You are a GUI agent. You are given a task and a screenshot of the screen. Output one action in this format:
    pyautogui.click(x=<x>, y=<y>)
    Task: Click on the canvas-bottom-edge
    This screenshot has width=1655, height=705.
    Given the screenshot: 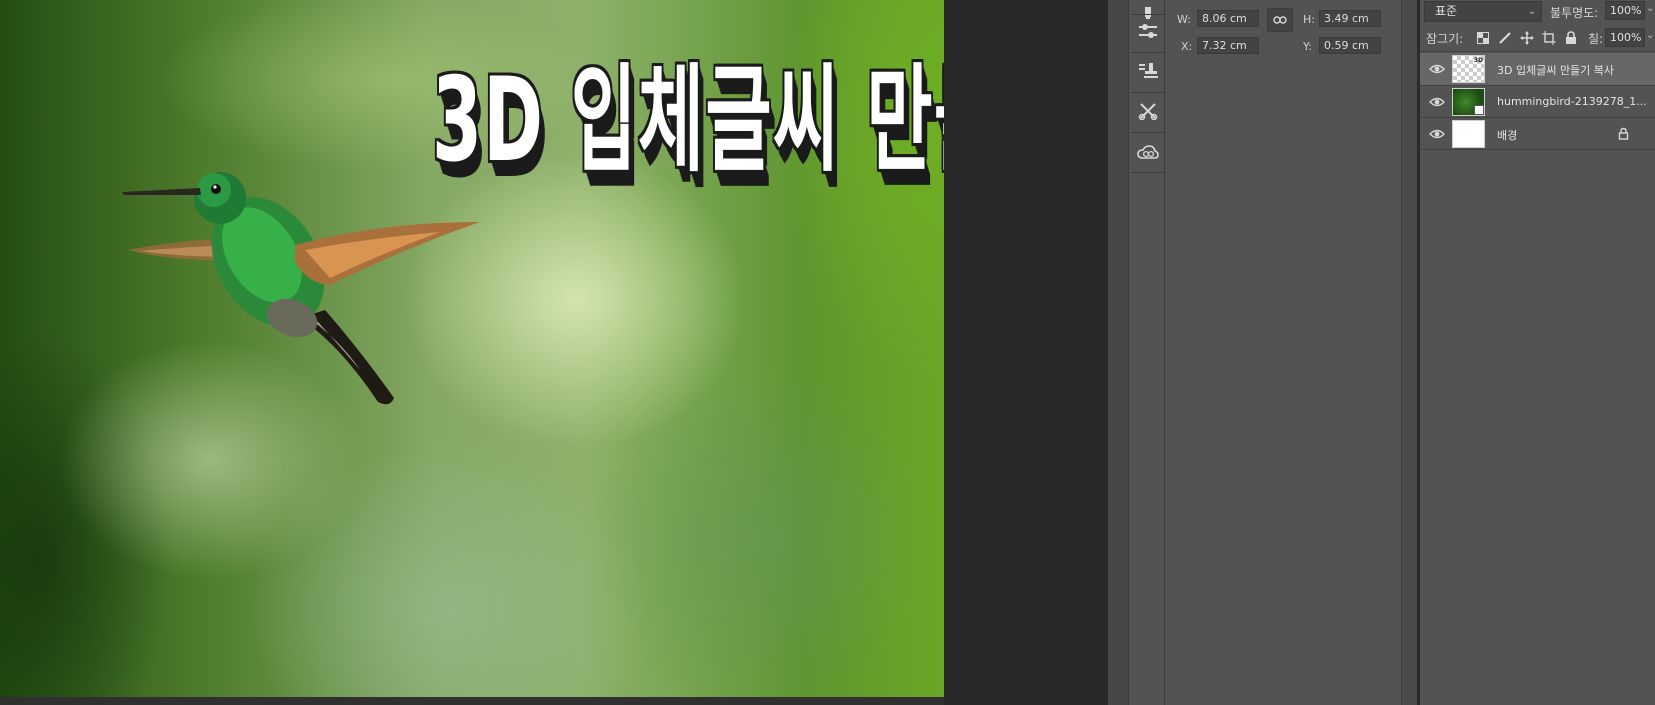 What is the action you would take?
    pyautogui.click(x=472, y=701)
    